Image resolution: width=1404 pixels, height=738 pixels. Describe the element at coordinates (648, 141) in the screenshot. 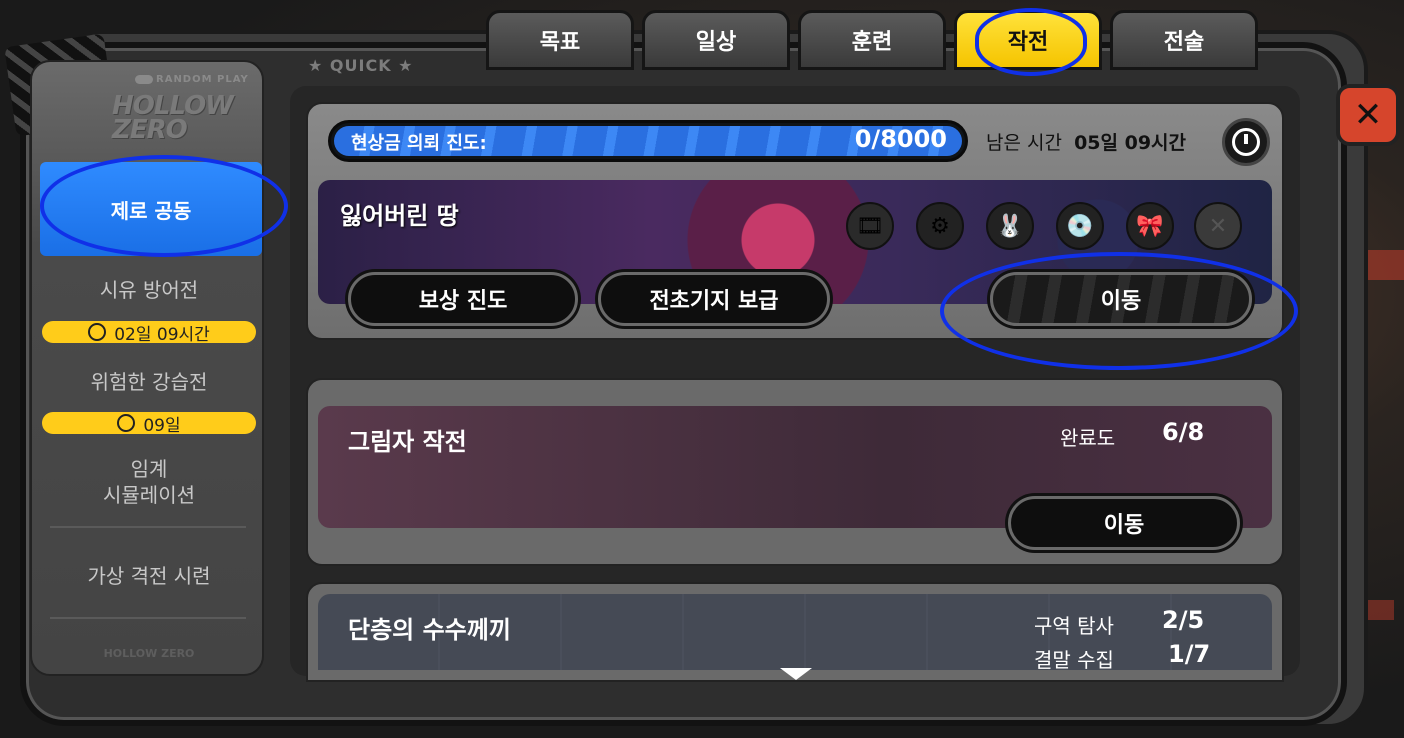

I see `bounty-progress-bar: 현상금 의뢰 진도: 0/8000` at that location.